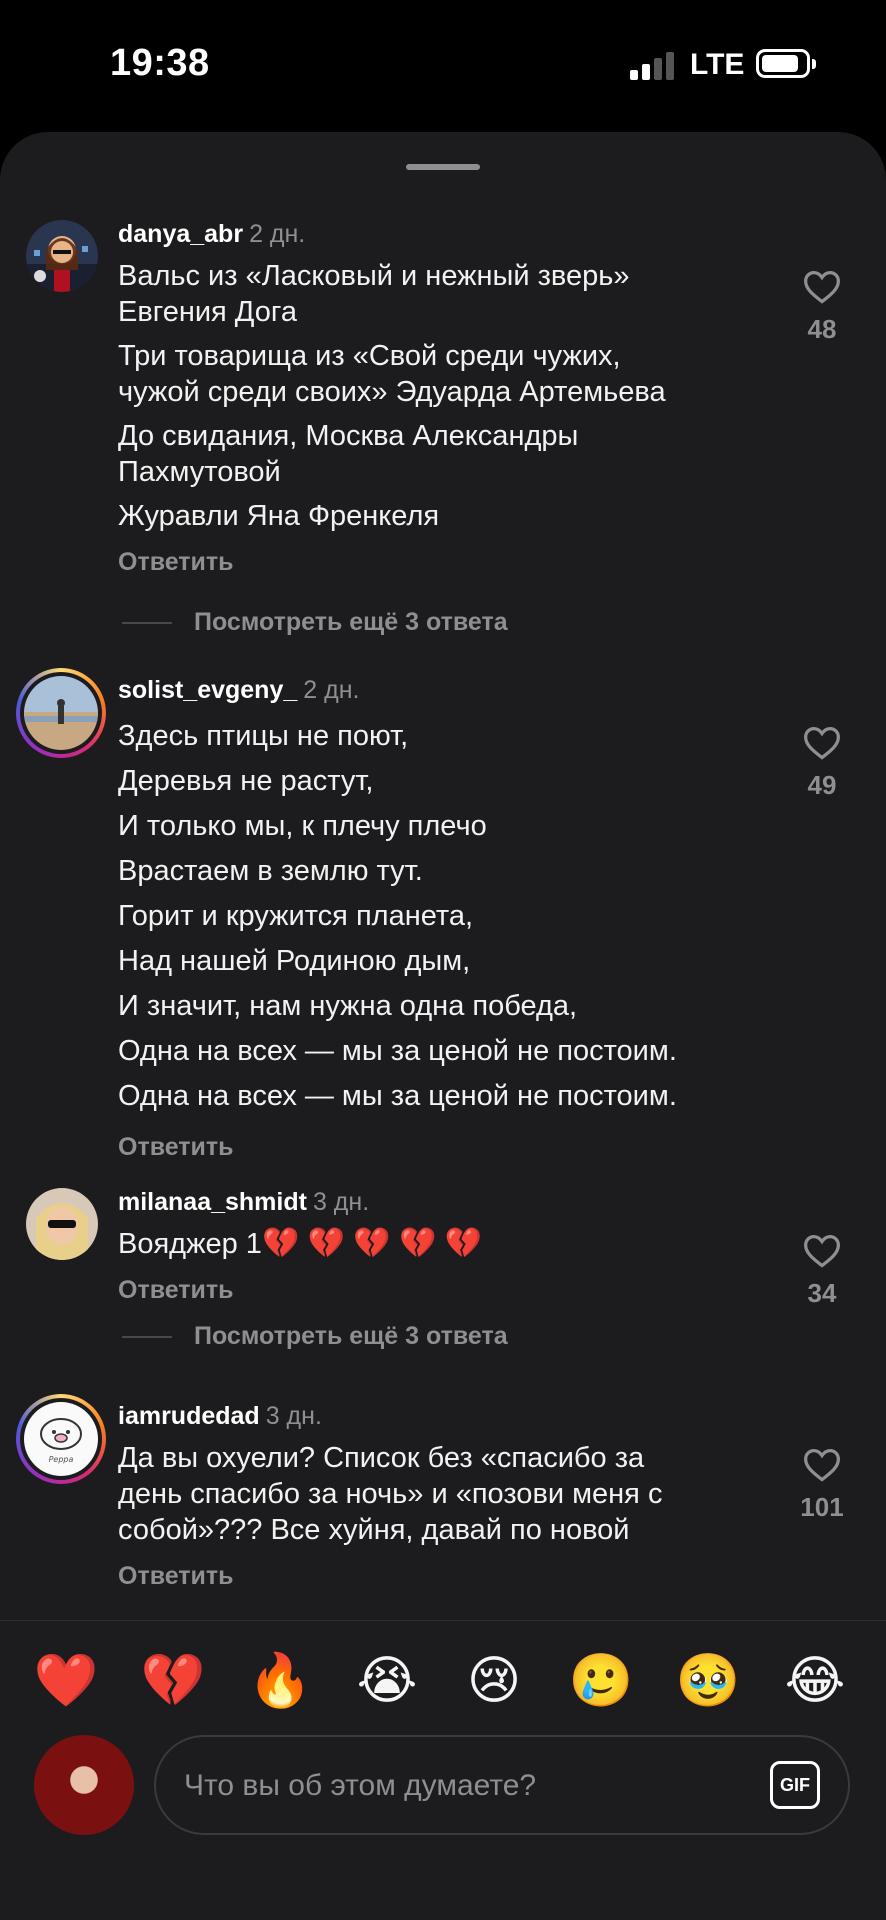 This screenshot has width=886, height=1920. Describe the element at coordinates (207, 690) in the screenshot. I see `comment-username: solist_evgeny_` at that location.